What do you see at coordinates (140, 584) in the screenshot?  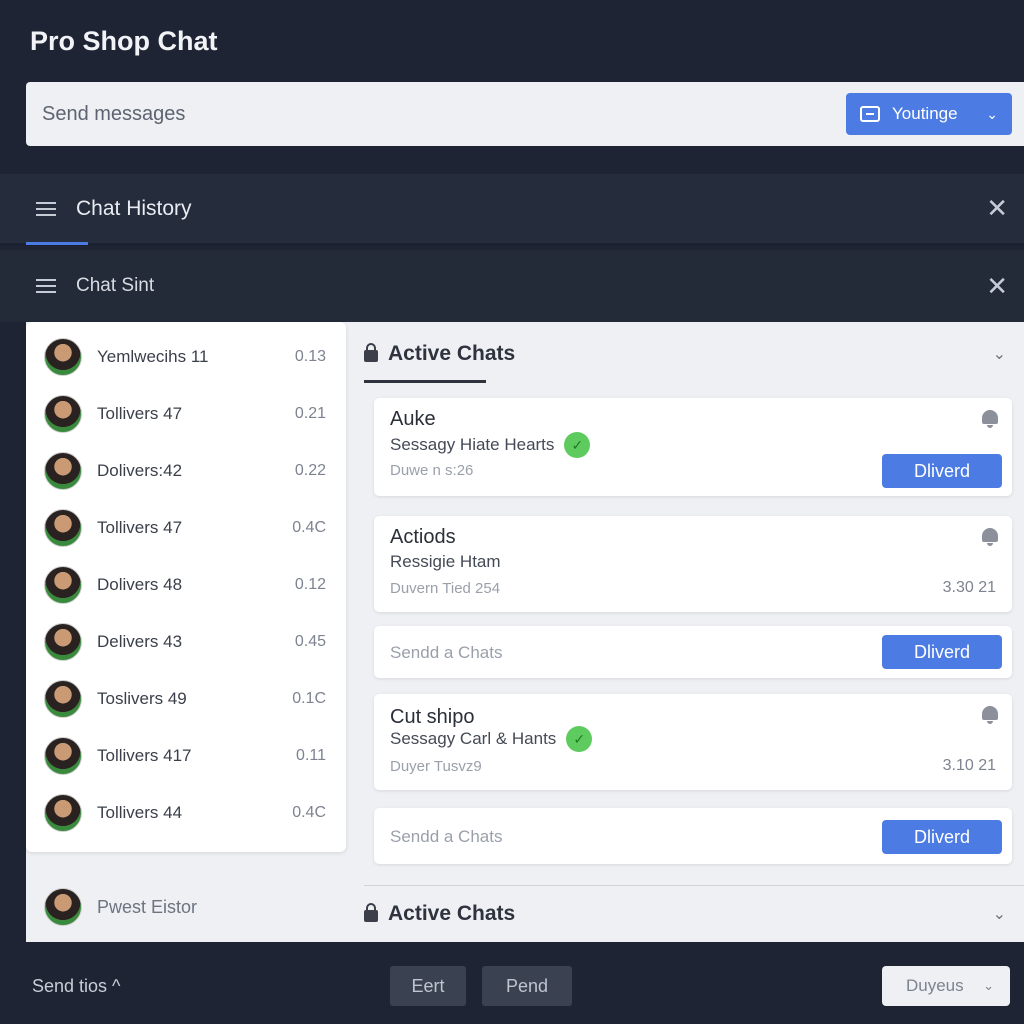 I see `contact-name: Dolivers 48` at bounding box center [140, 584].